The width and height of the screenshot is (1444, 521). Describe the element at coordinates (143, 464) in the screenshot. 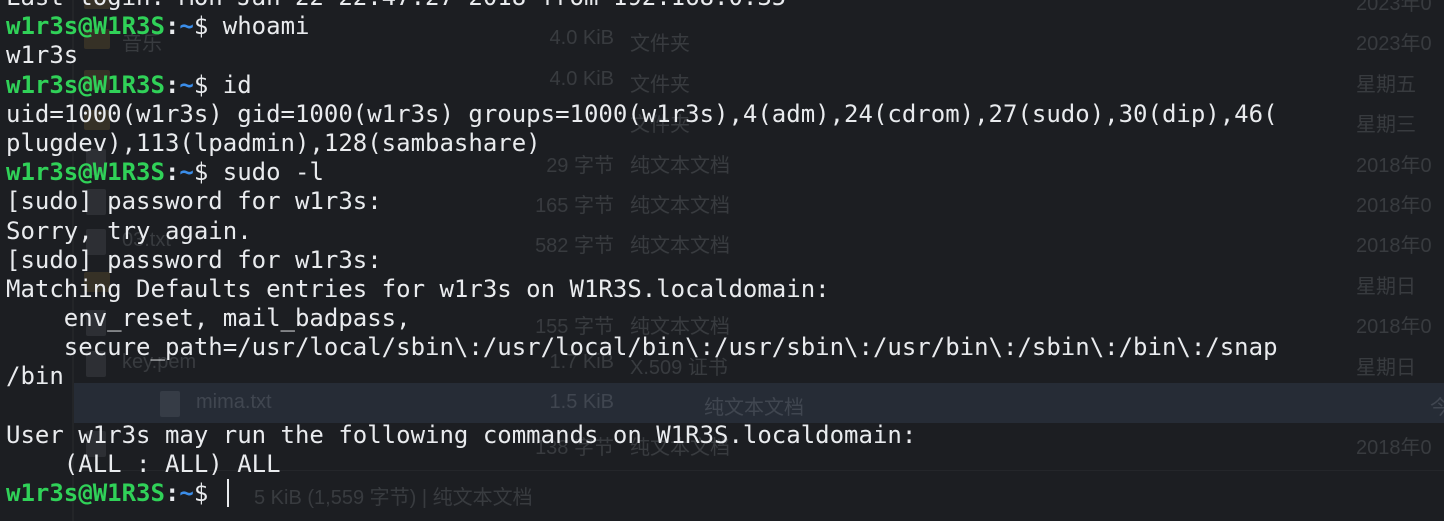

I see `output-text: (ALL : ALL) ALL` at that location.